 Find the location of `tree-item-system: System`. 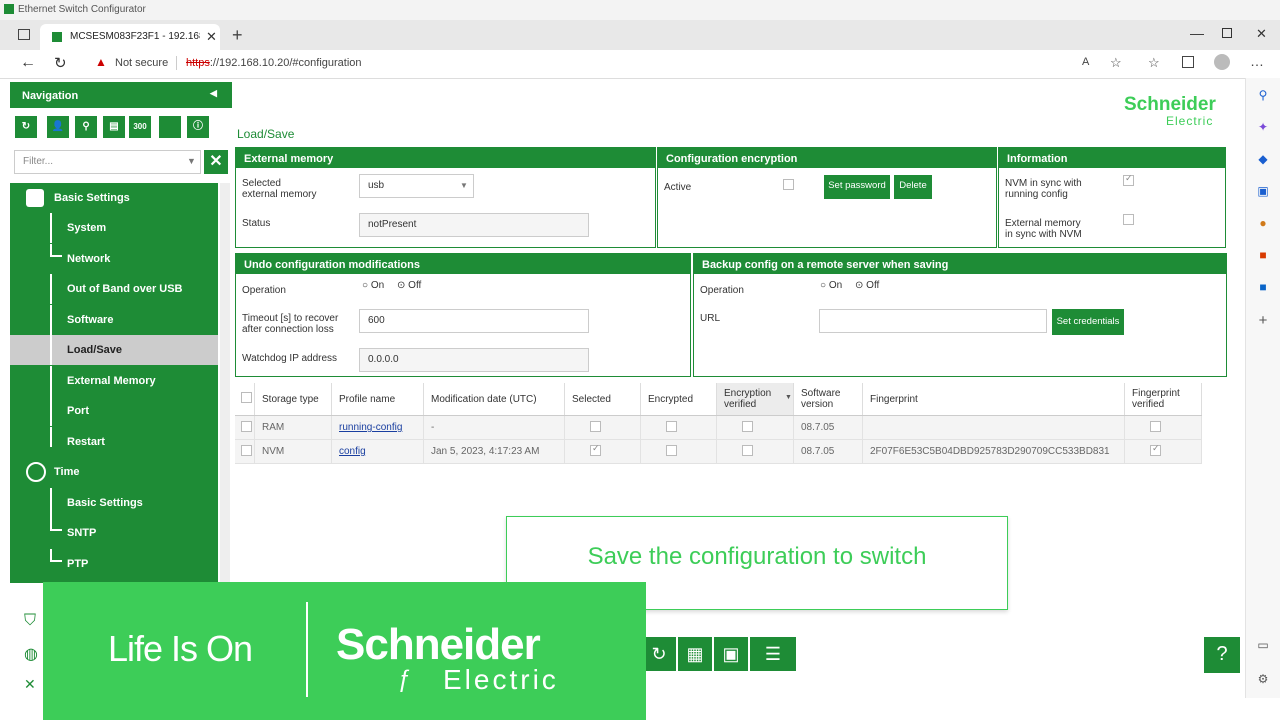

tree-item-system: System is located at coordinates (114, 228).